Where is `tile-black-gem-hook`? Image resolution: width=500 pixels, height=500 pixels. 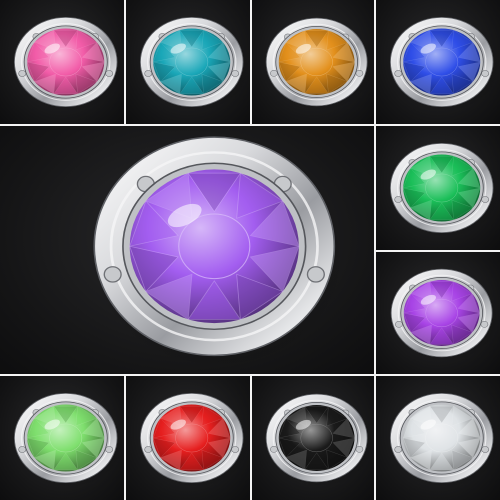 tile-black-gem-hook is located at coordinates (313, 438).